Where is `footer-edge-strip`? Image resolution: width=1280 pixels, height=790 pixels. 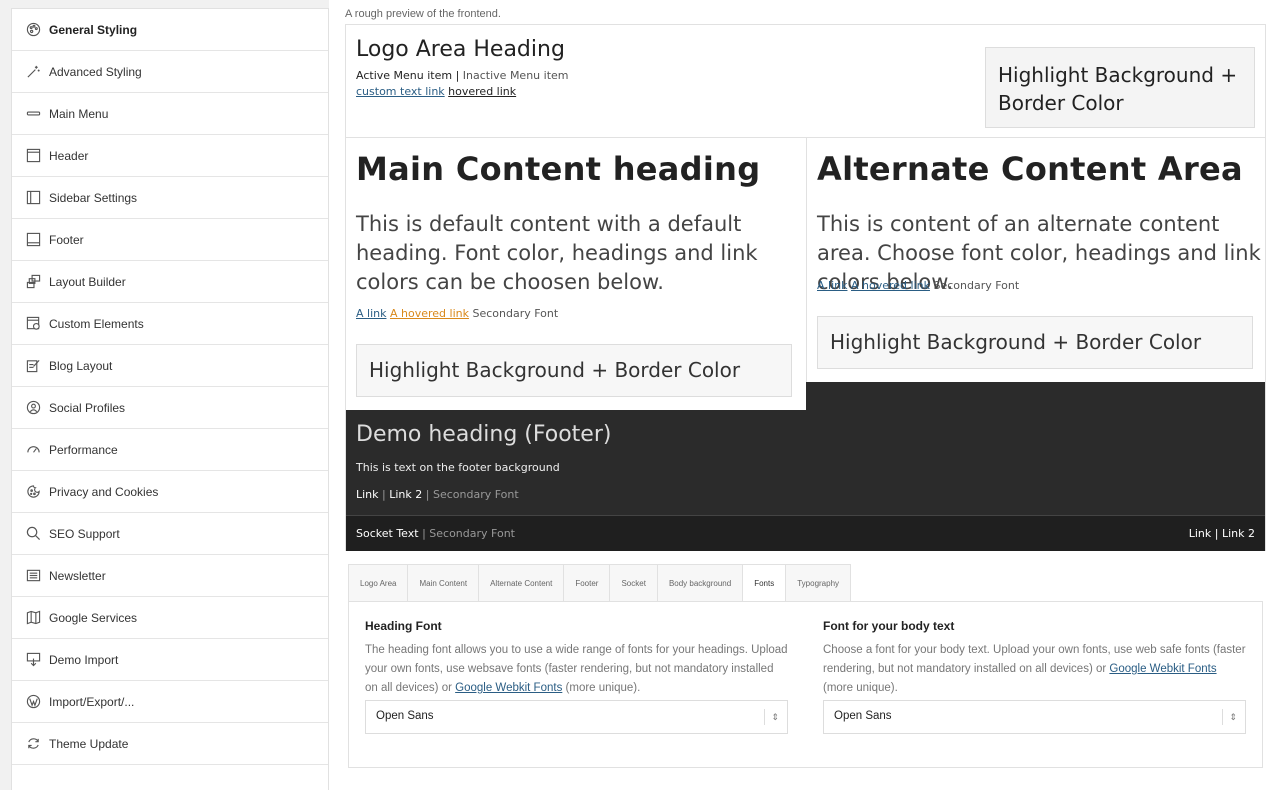
footer-edge-strip is located at coordinates (1035, 396).